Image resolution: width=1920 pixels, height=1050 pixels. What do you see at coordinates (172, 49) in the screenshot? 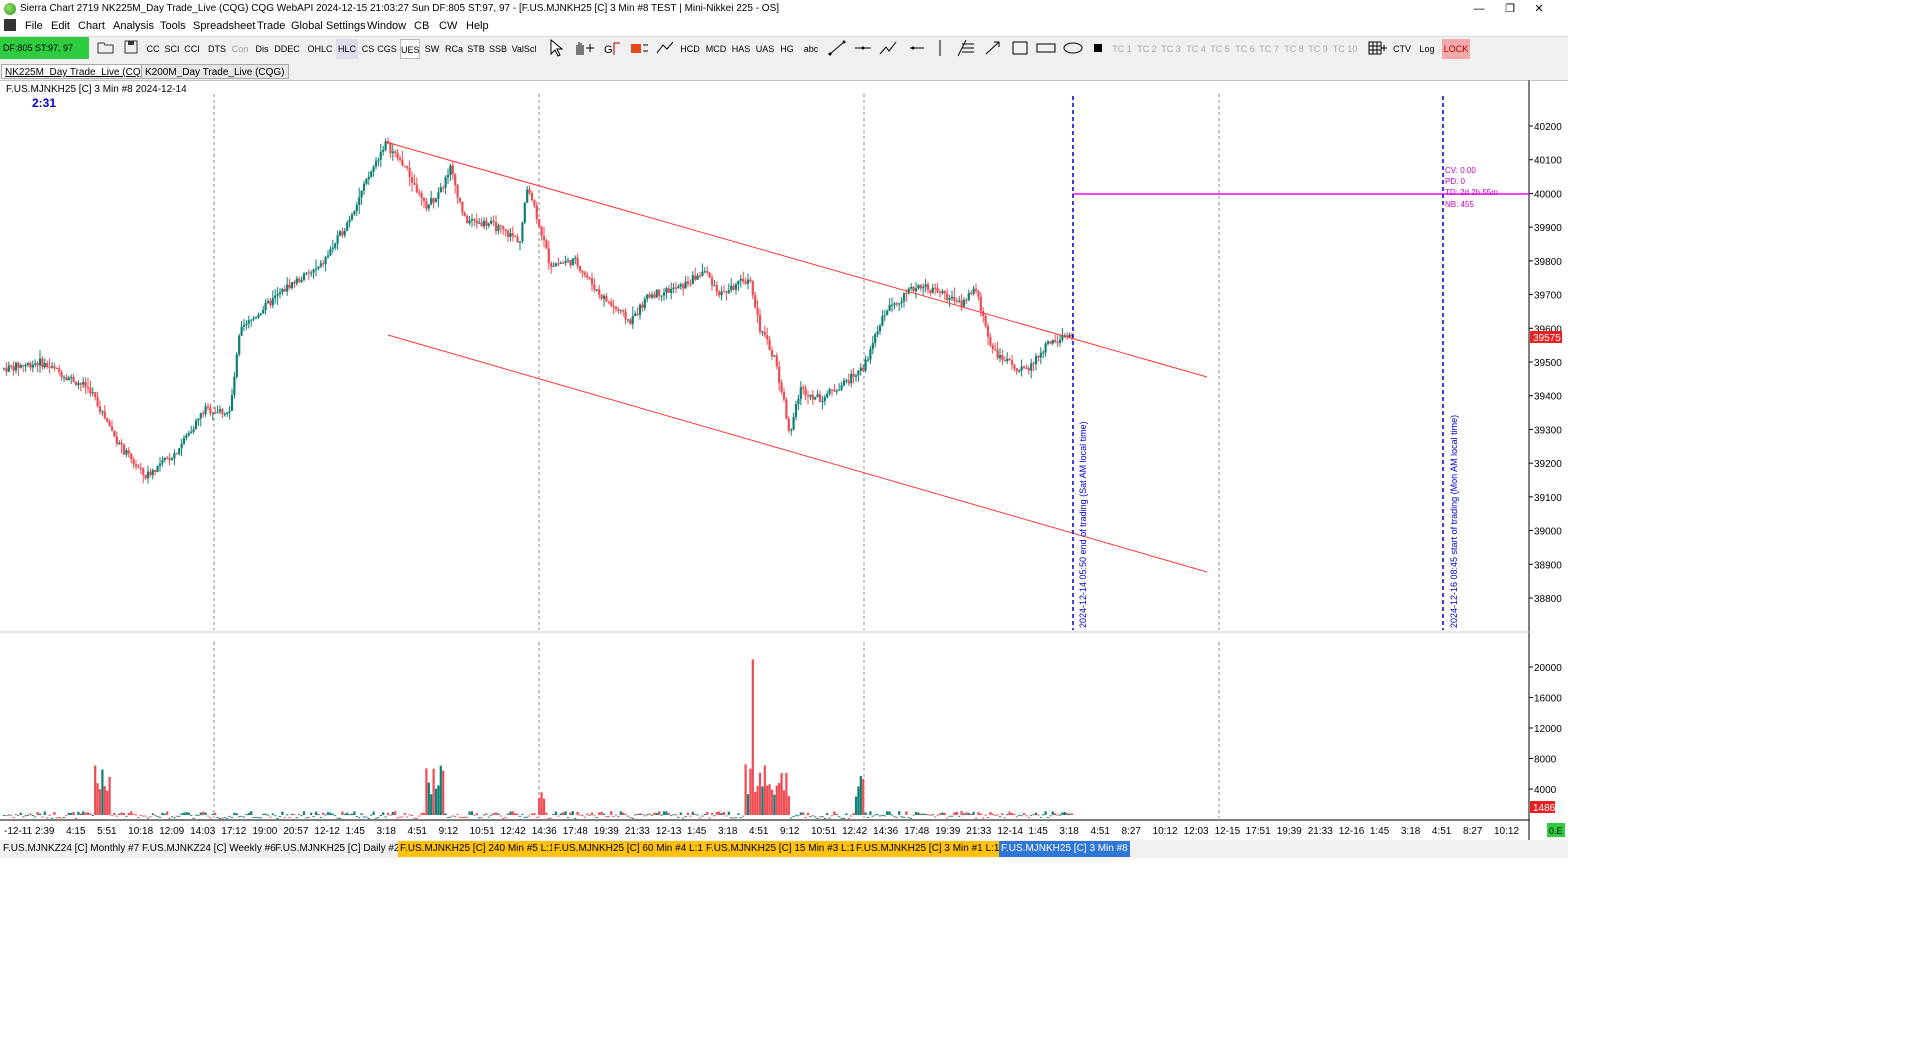
I see `sci-button: SCI` at bounding box center [172, 49].